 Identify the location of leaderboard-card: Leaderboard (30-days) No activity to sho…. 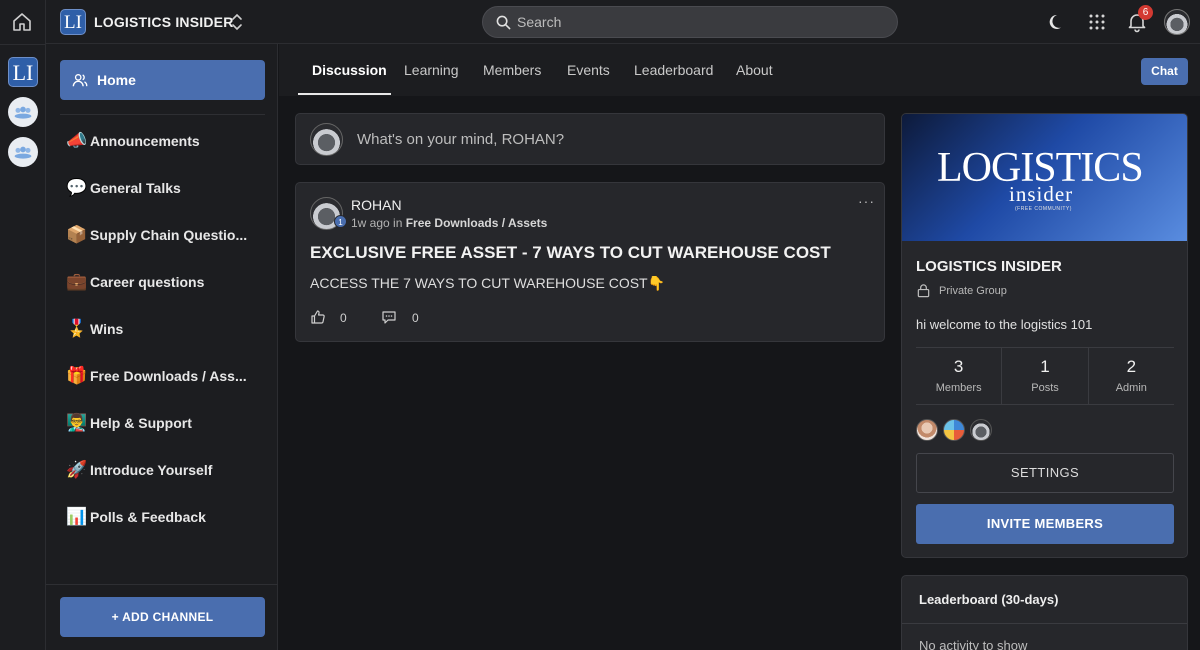
(1044, 612).